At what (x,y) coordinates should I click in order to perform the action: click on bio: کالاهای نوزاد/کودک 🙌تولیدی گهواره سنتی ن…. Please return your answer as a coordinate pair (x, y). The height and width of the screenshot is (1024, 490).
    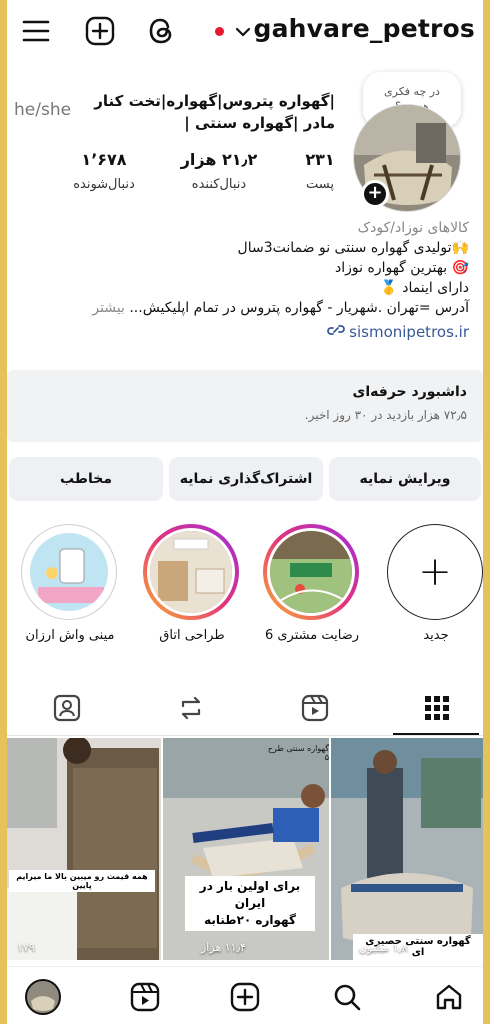
    Looking at the image, I should click on (239, 280).